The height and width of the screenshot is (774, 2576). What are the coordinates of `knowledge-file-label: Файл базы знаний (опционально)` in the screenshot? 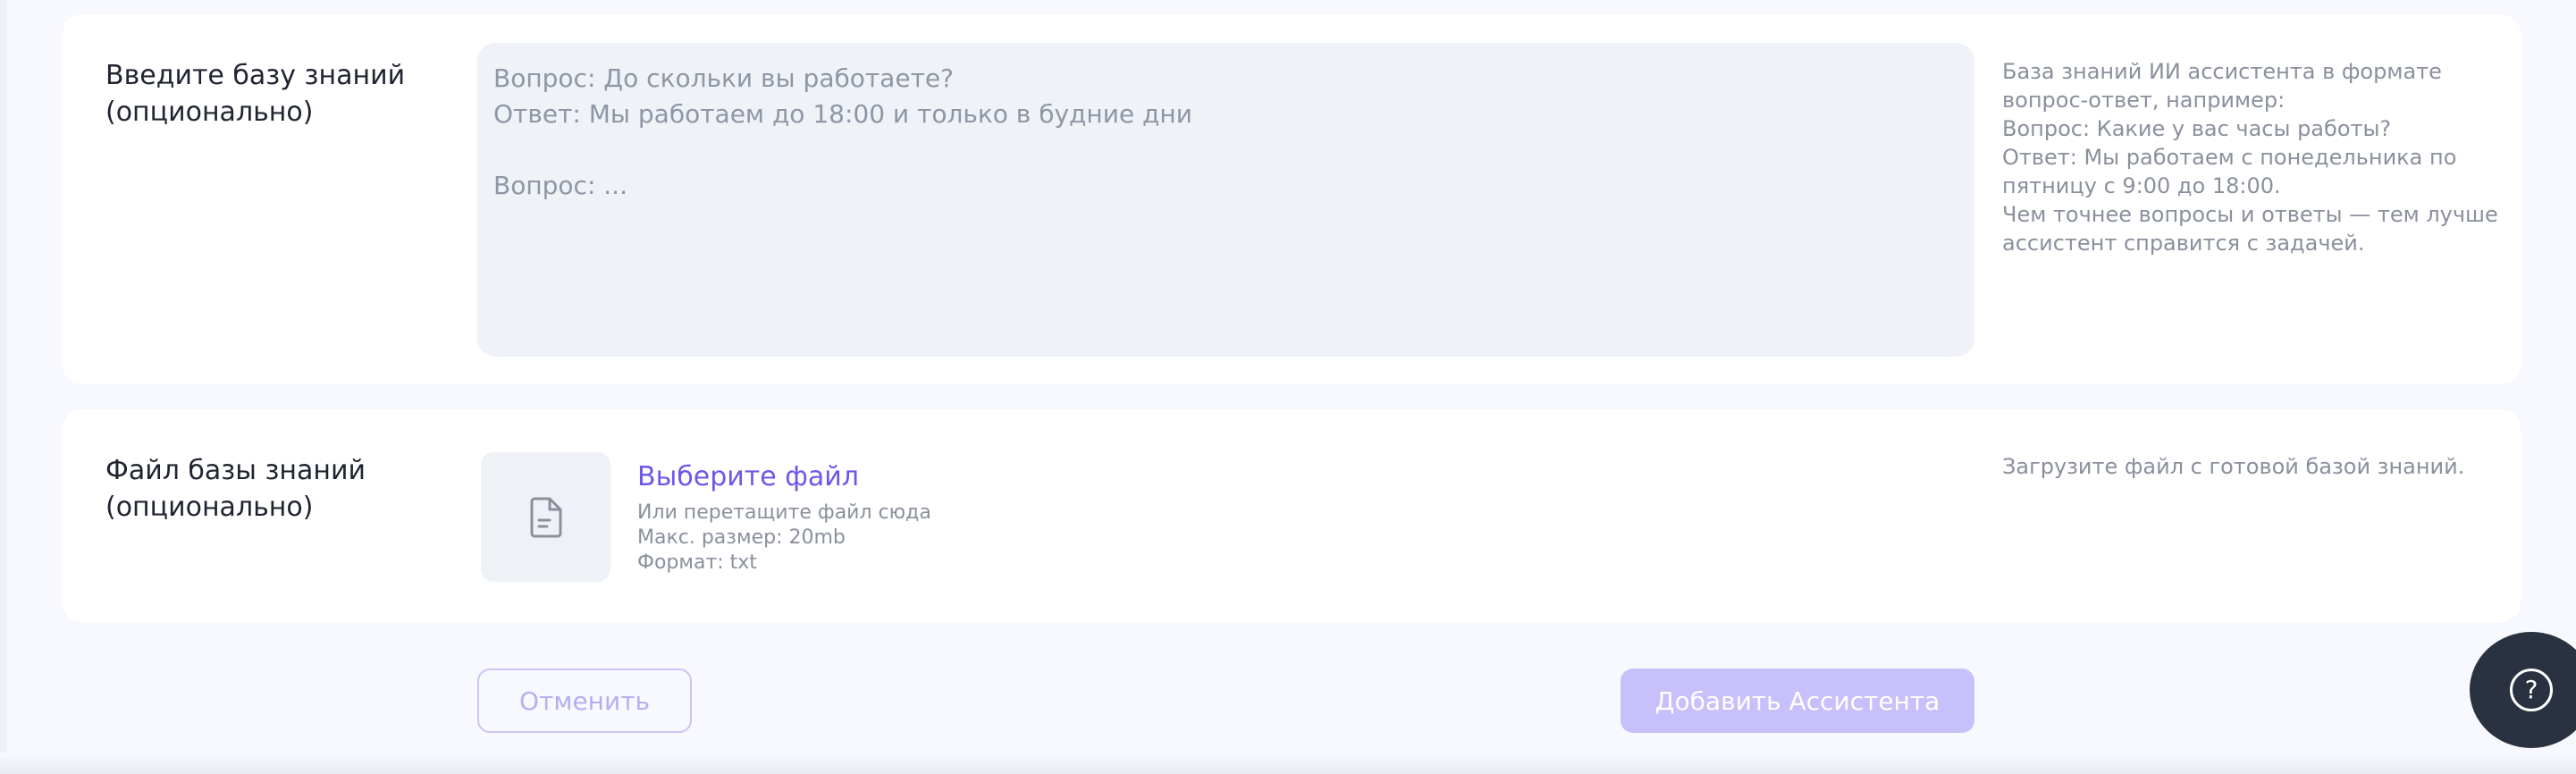 It's located at (236, 489).